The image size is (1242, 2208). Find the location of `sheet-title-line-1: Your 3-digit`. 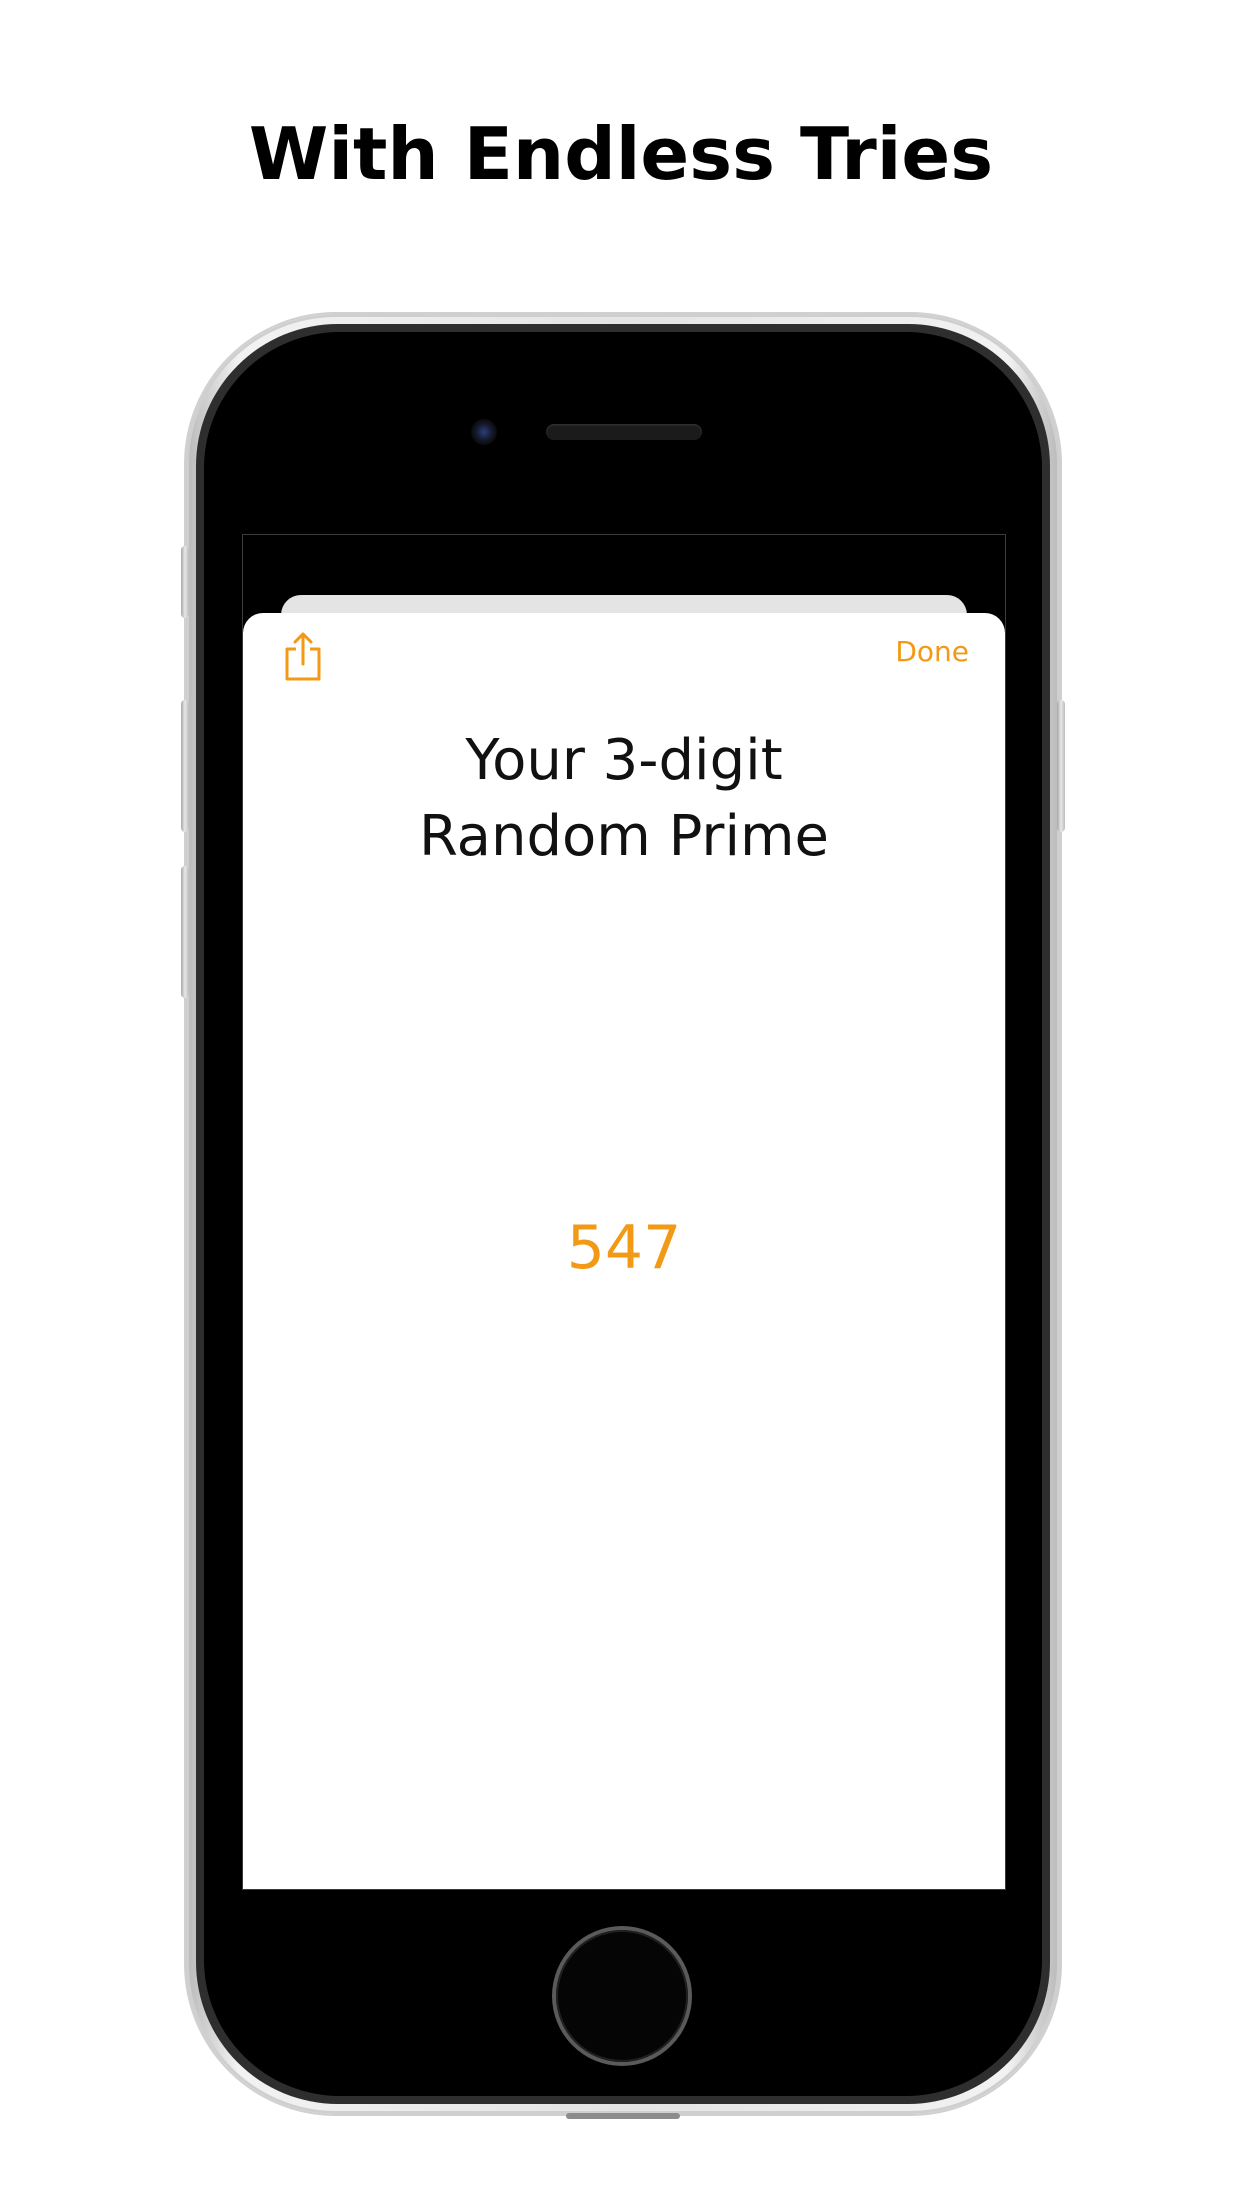

sheet-title-line-1: Your 3-digit is located at coordinates (624, 760).